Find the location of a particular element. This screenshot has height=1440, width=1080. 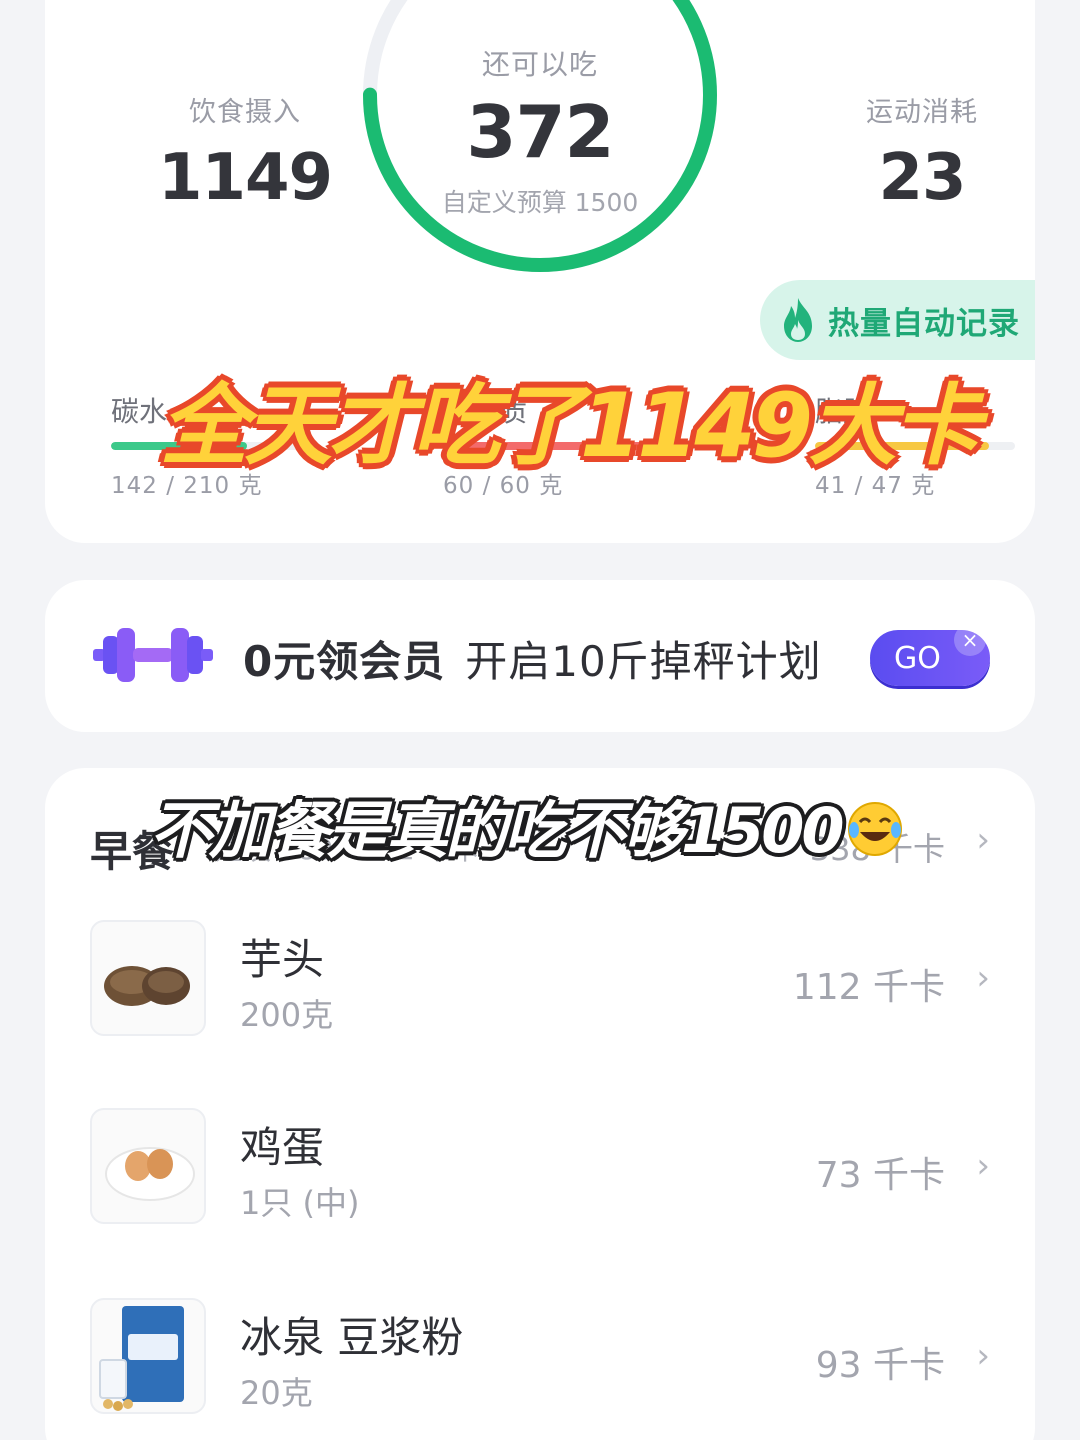

food-name: 芋头 is located at coordinates (282, 959).